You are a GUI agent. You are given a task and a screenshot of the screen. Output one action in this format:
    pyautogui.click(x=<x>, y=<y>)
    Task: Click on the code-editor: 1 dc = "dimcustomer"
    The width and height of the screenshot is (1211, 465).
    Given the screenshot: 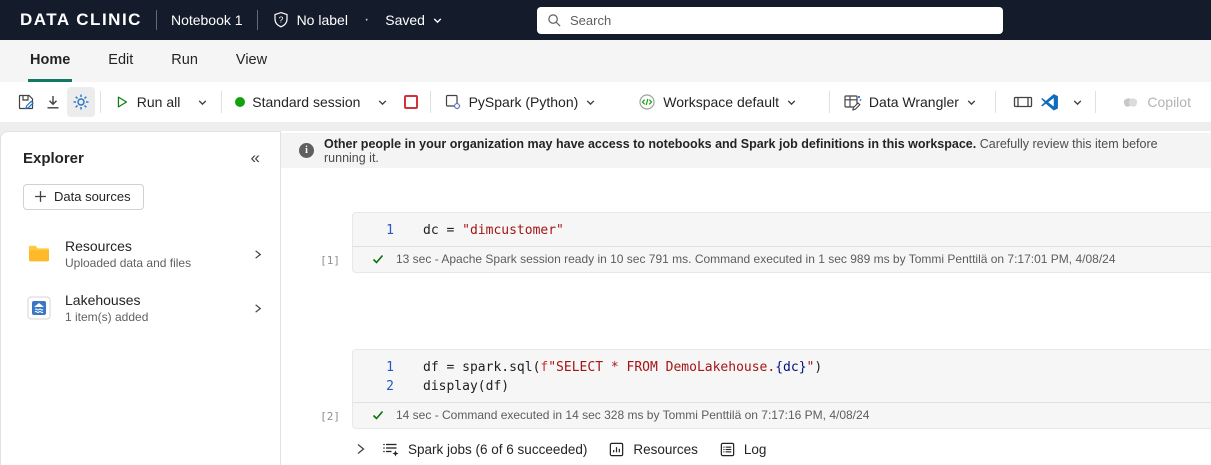 What is the action you would take?
    pyautogui.click(x=782, y=229)
    